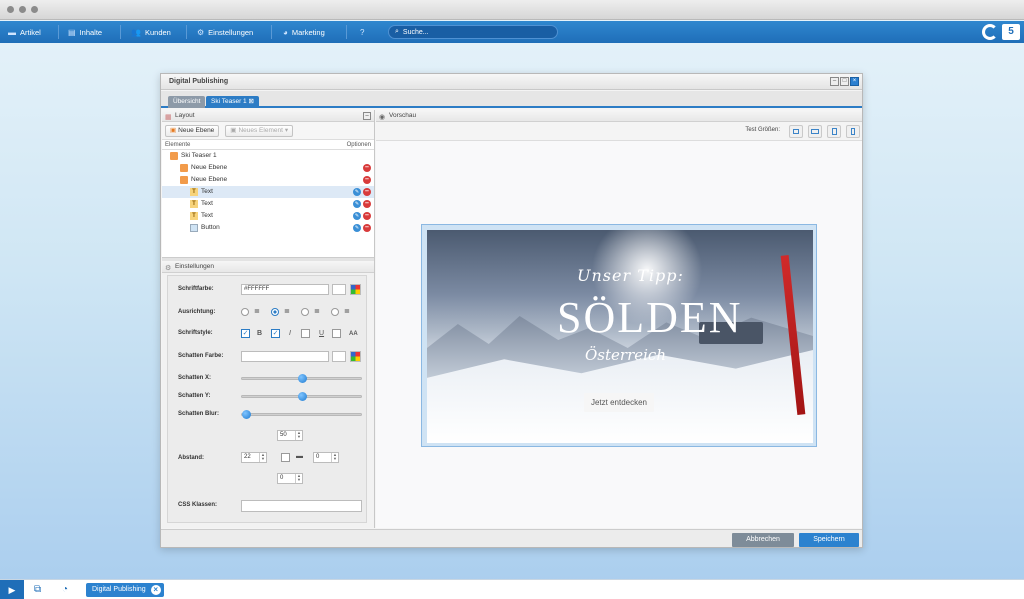 The image size is (1024, 599). Describe the element at coordinates (335, 312) in the screenshot. I see `align-justify-radio` at that location.